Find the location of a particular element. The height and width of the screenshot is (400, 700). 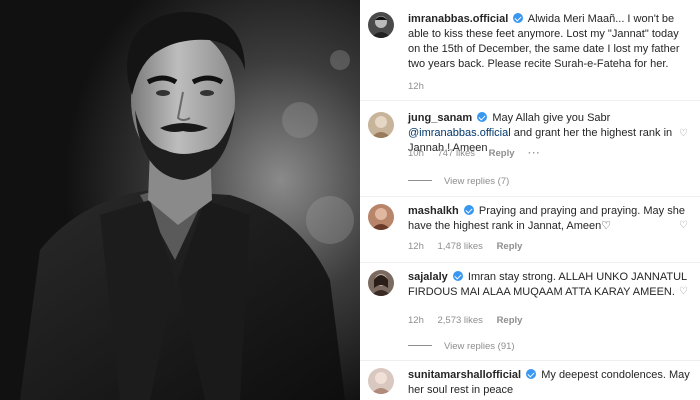

comment-likes: 747 likes is located at coordinates (457, 153).